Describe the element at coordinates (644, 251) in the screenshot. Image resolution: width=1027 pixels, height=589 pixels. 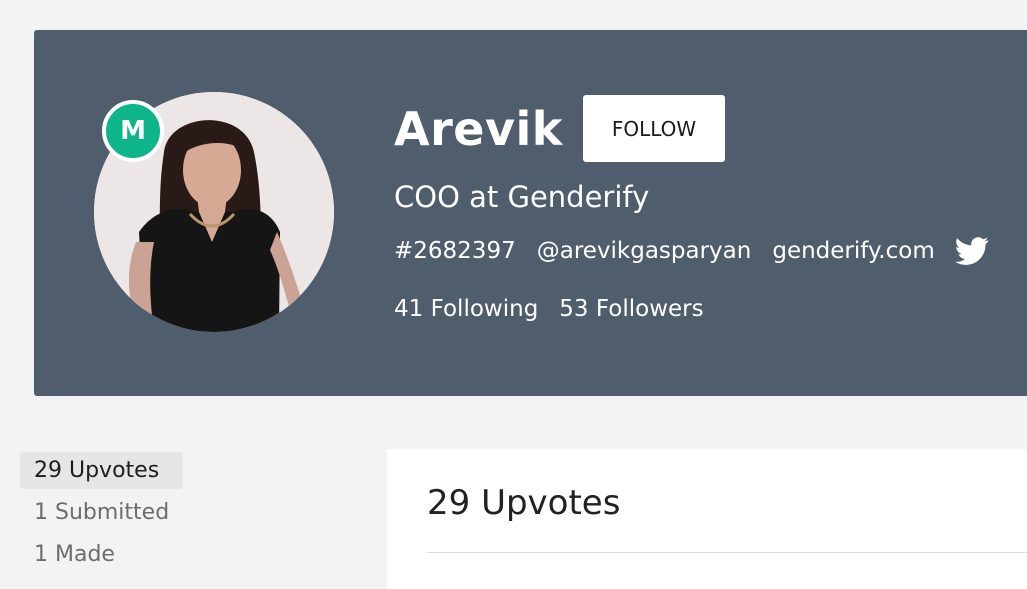
I see `twitter-handle-link: @arevikgasparyan` at that location.